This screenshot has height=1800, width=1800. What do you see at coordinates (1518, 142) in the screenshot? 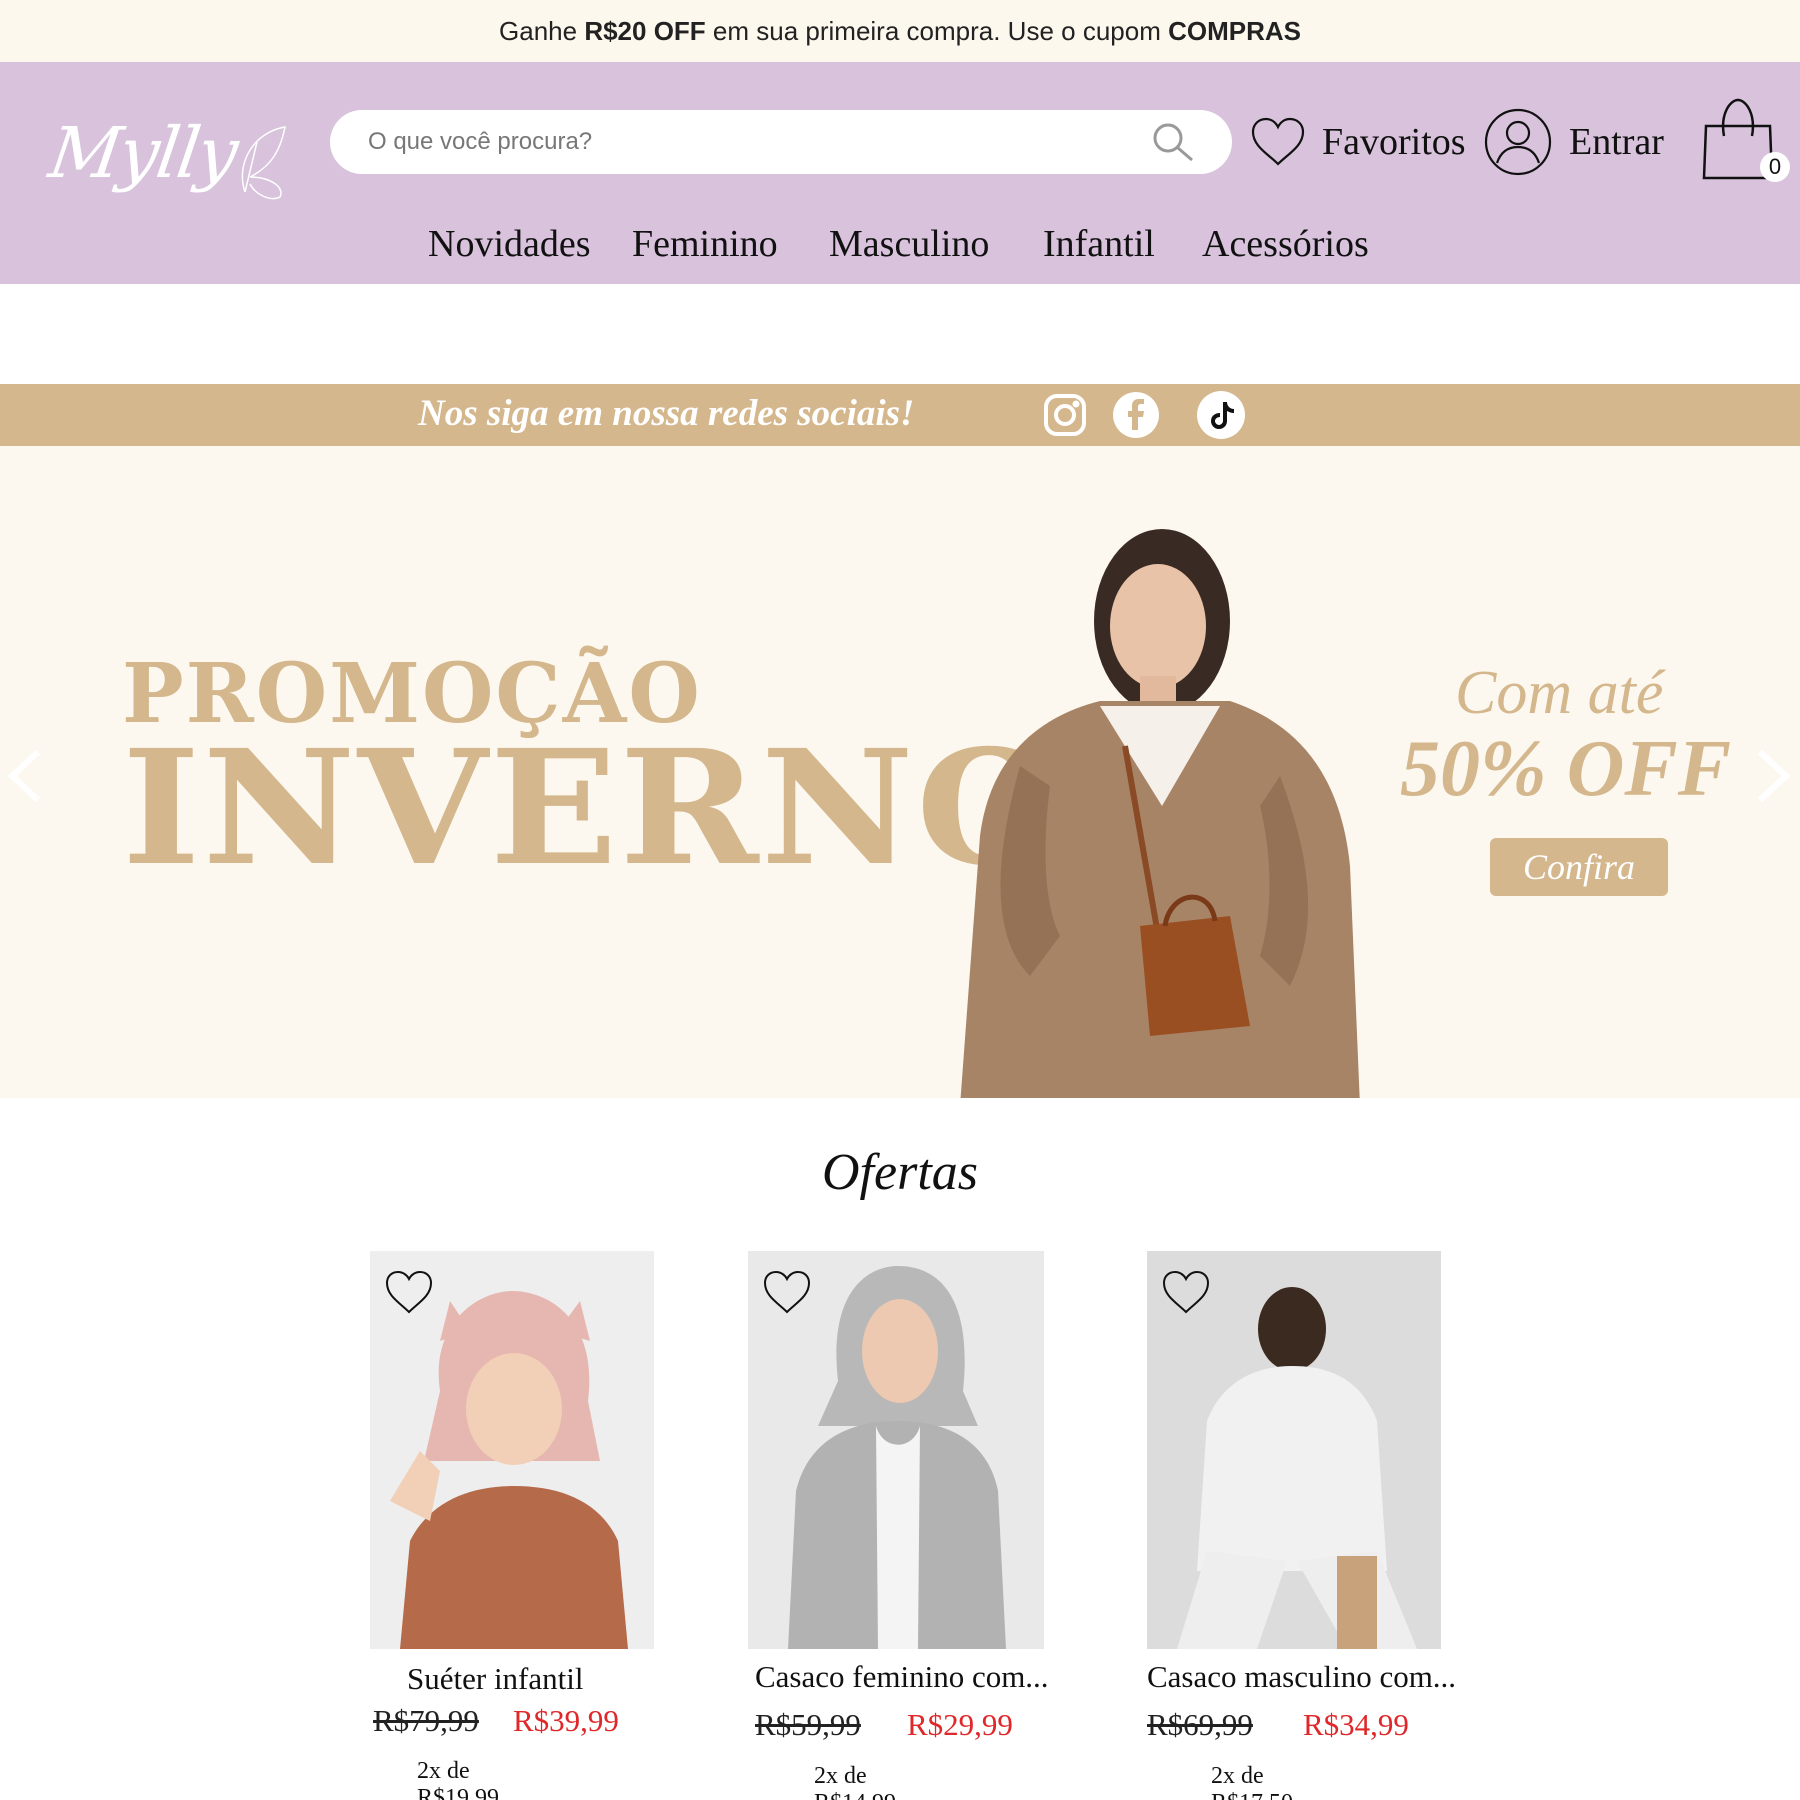
I see `user-icon` at bounding box center [1518, 142].